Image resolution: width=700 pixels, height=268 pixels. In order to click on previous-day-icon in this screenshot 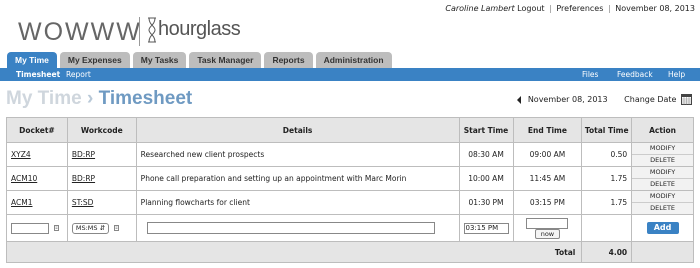, I will do `click(519, 99)`.